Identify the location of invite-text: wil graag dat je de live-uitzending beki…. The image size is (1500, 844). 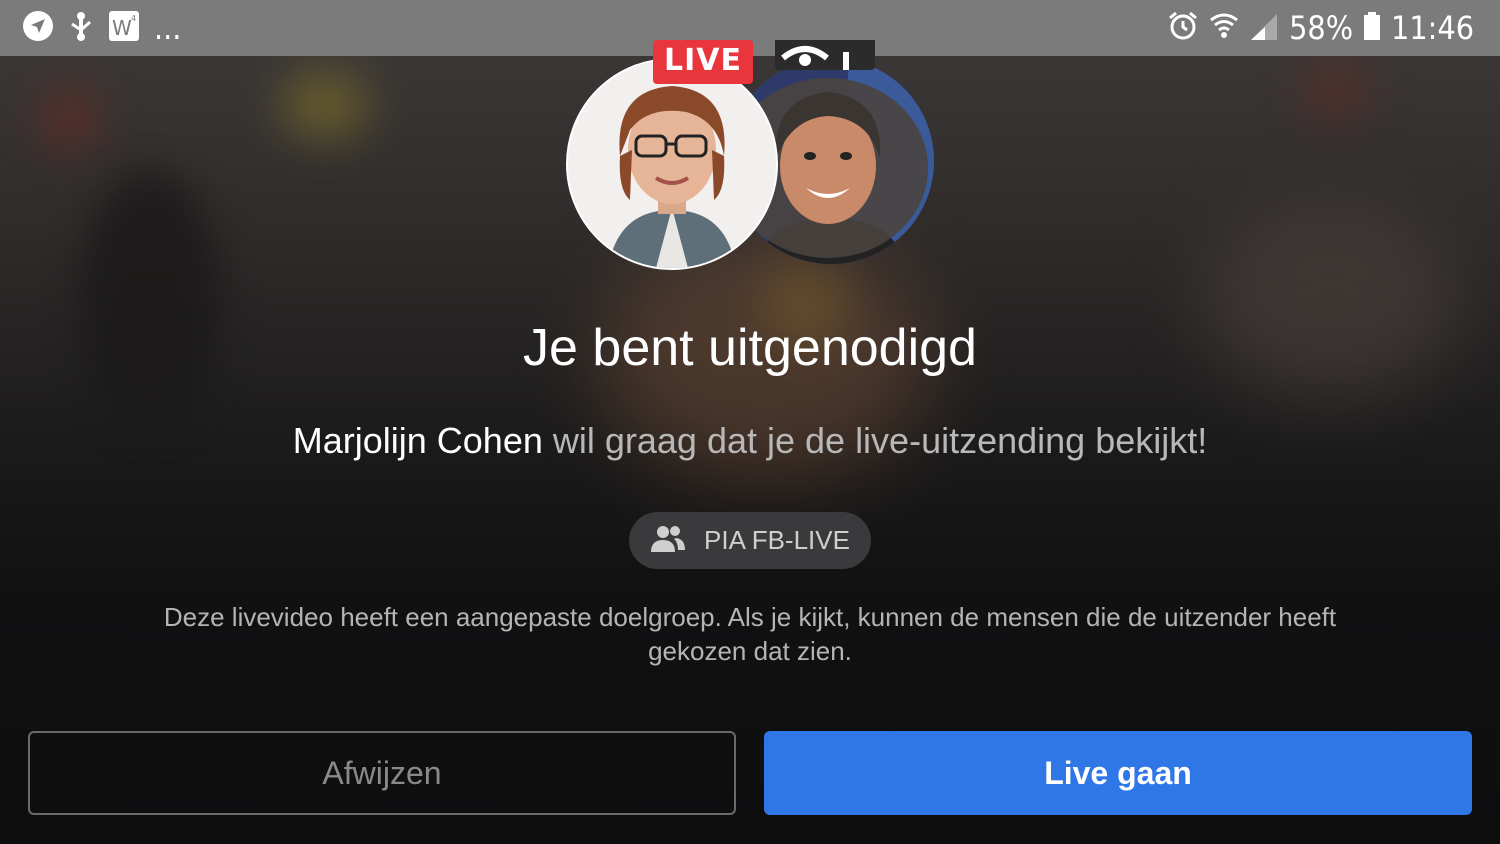
(875, 440).